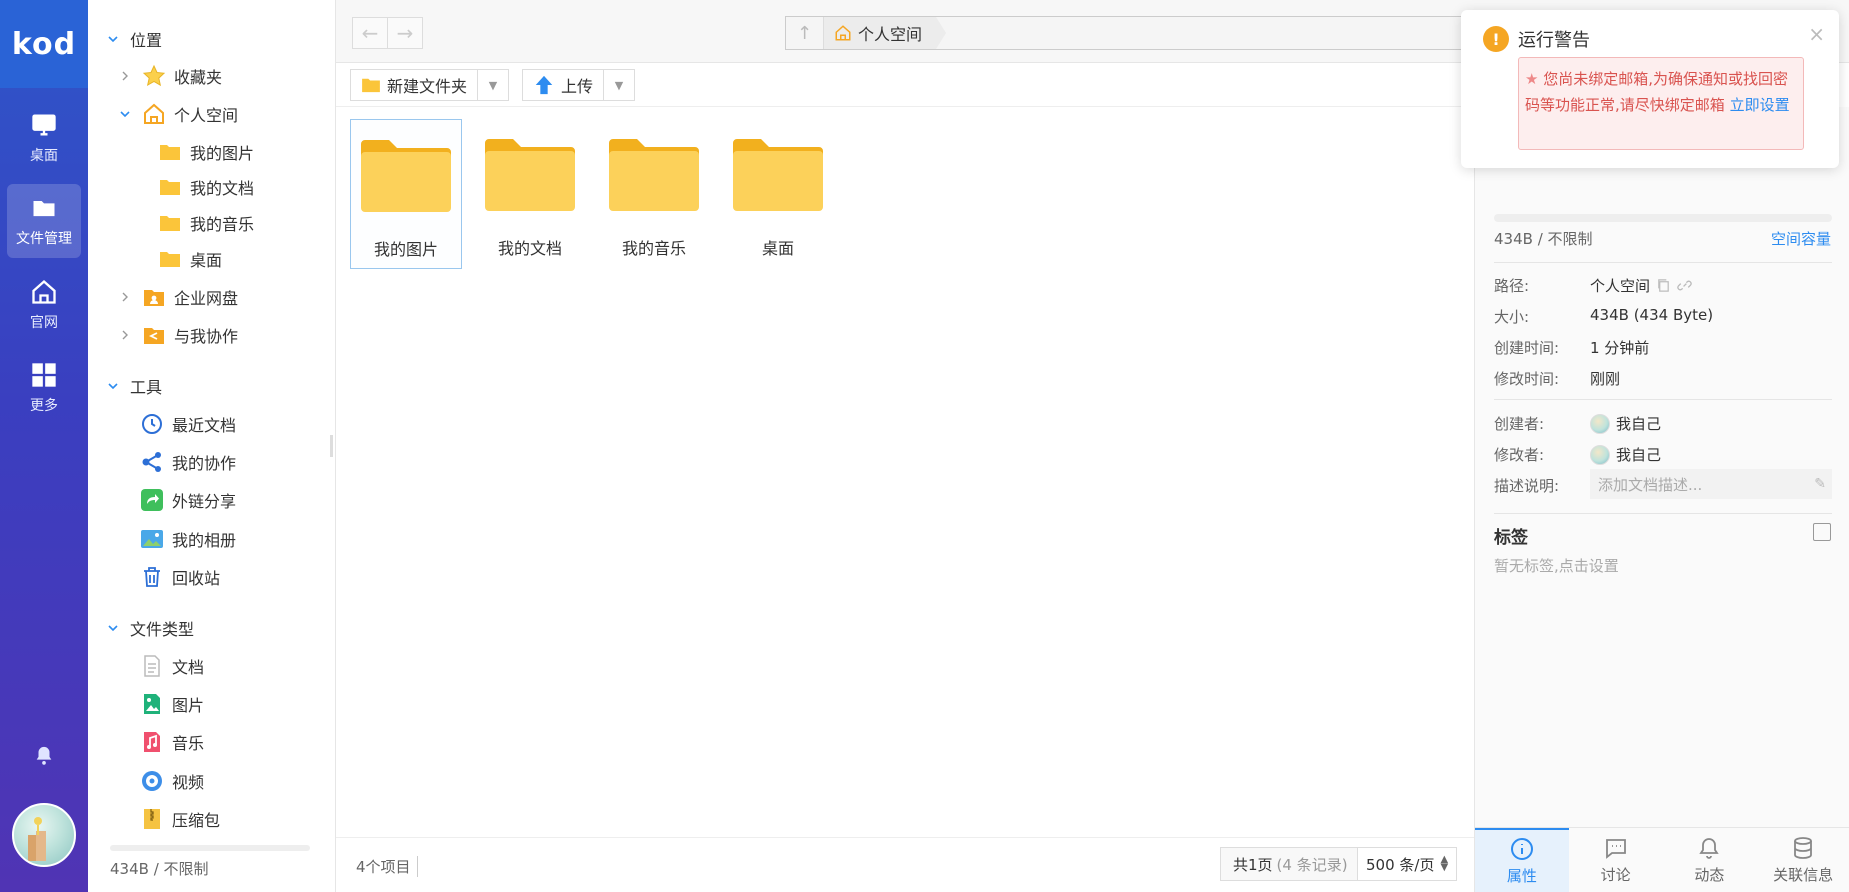  I want to click on tree-item-recycle-bin: 回收站, so click(180, 577).